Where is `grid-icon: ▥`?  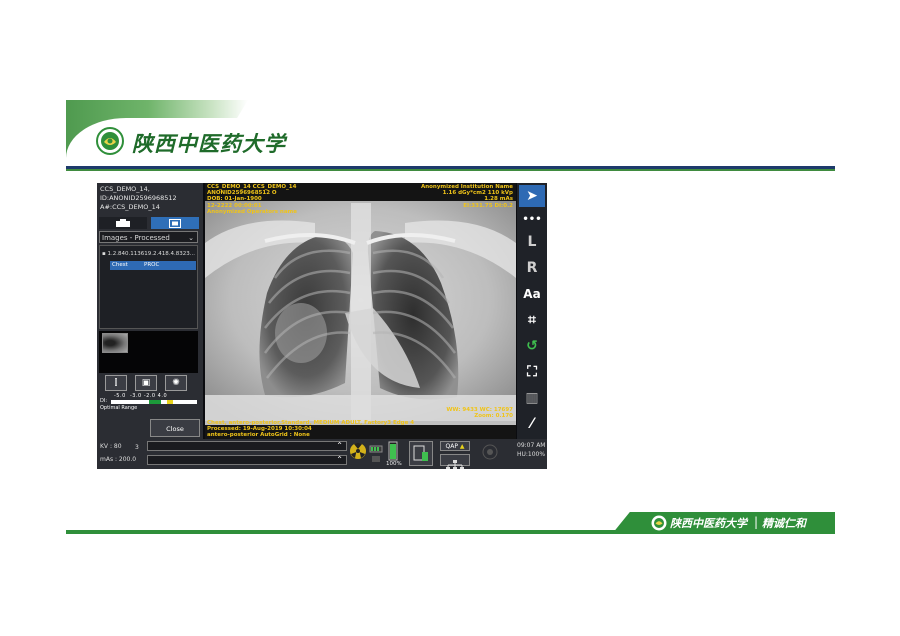
grid-icon: ▥ is located at coordinates (532, 398).